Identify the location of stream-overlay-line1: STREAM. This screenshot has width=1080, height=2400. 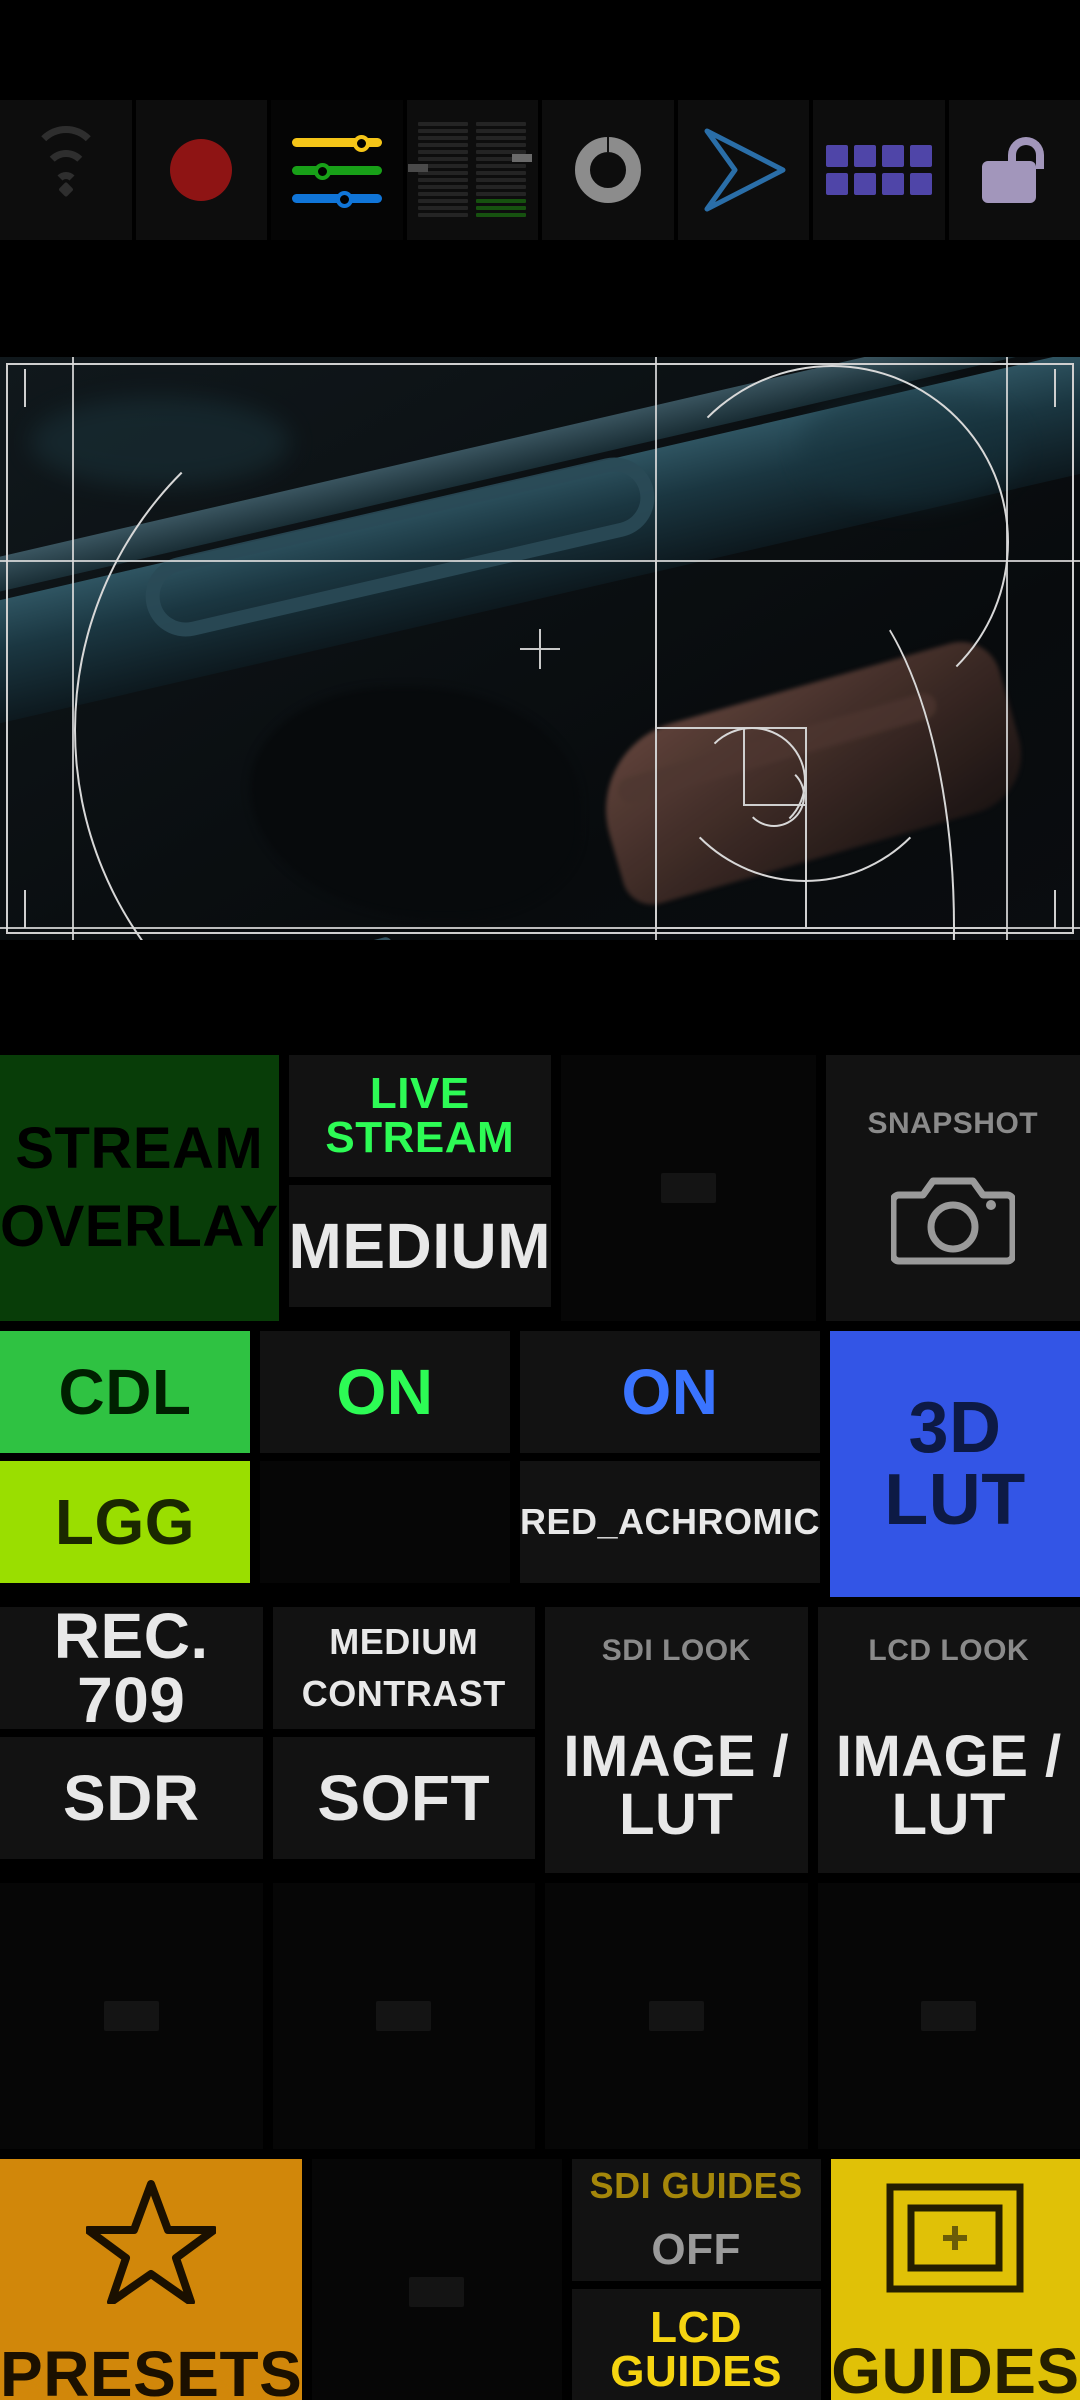
(139, 1148).